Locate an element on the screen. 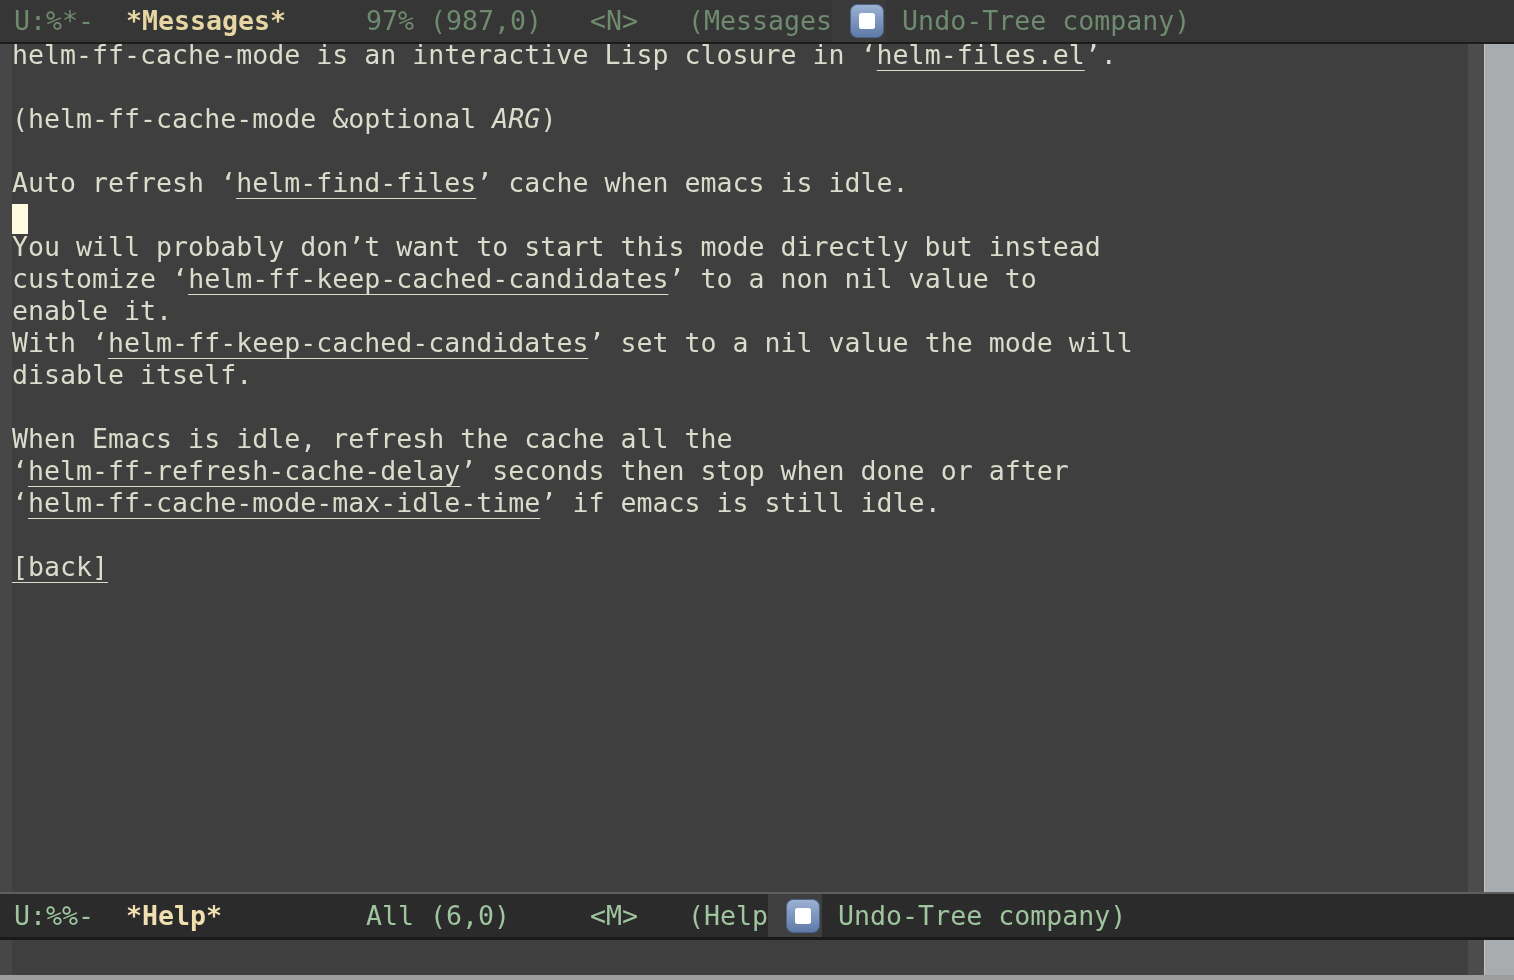 The height and width of the screenshot is (980, 1514). cursor-position: 97% (987,0) is located at coordinates (454, 20).